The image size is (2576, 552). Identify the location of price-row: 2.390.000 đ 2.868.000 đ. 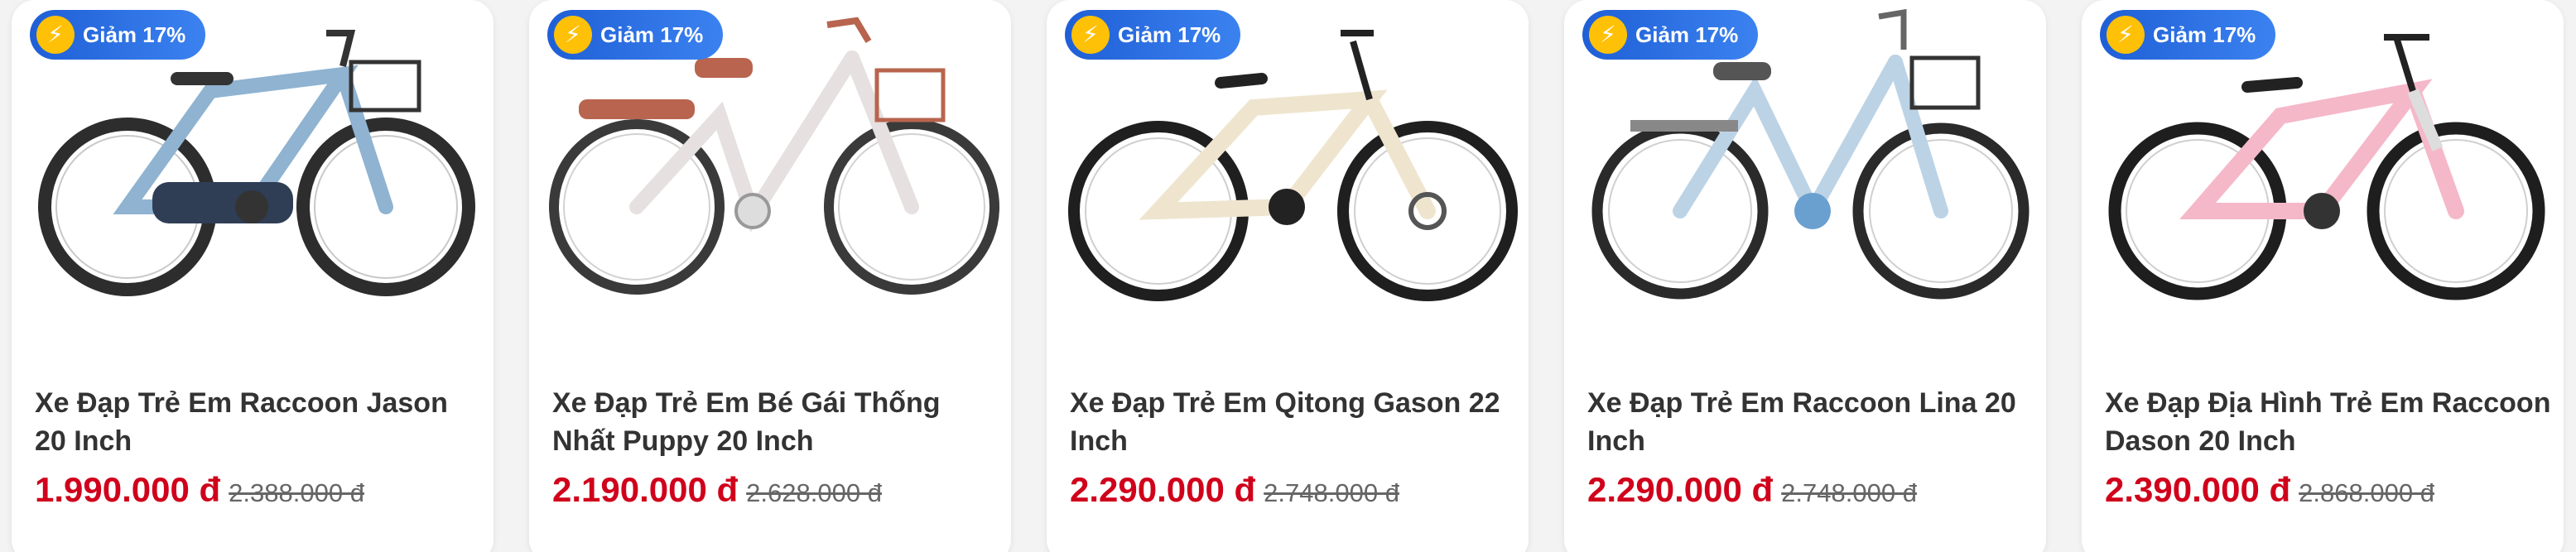
(2269, 490).